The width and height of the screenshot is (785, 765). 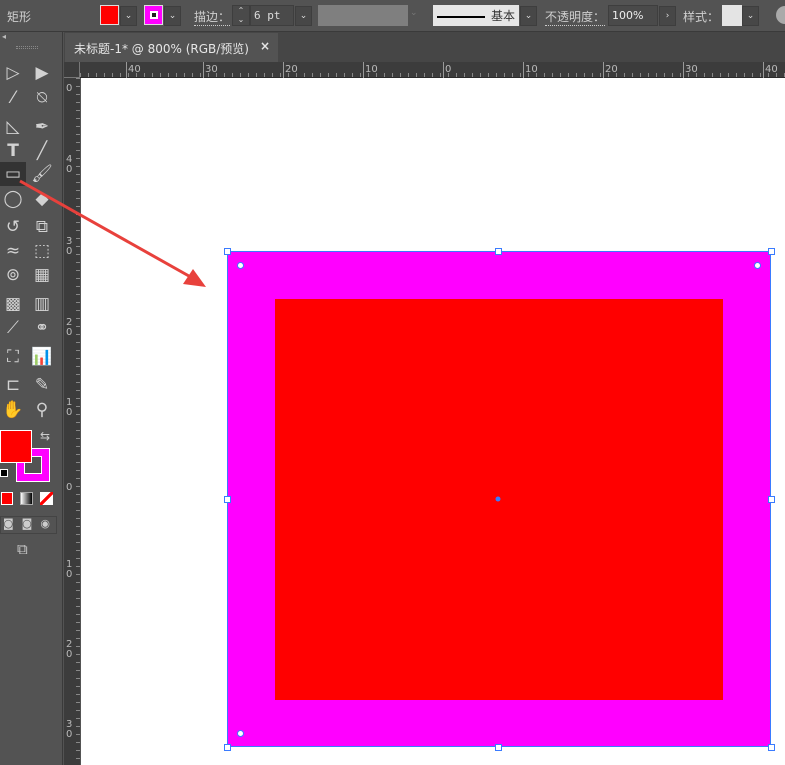 I want to click on annotation-arrowhead, so click(x=194, y=278).